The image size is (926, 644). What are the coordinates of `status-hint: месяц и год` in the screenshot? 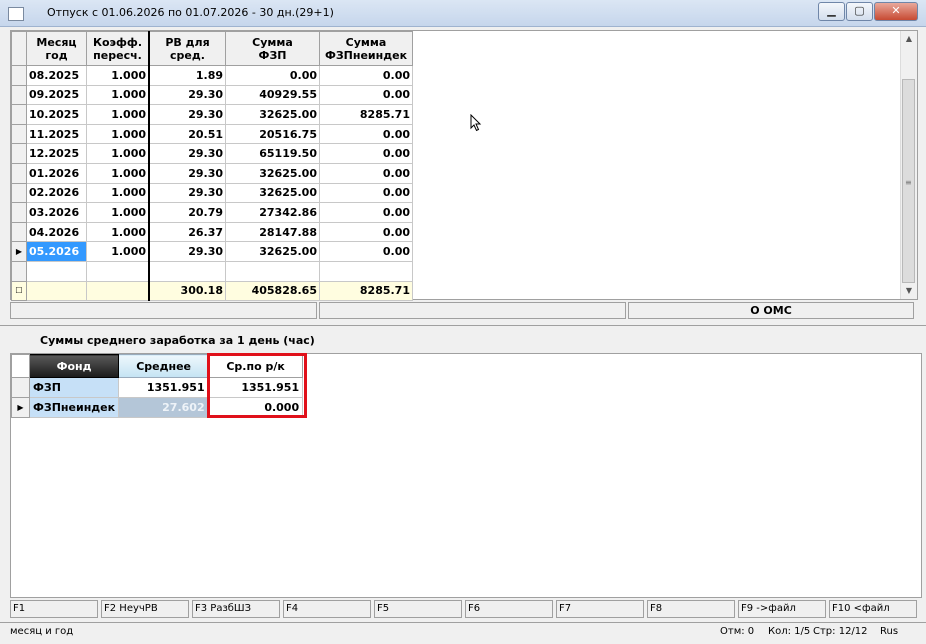 It's located at (42, 631).